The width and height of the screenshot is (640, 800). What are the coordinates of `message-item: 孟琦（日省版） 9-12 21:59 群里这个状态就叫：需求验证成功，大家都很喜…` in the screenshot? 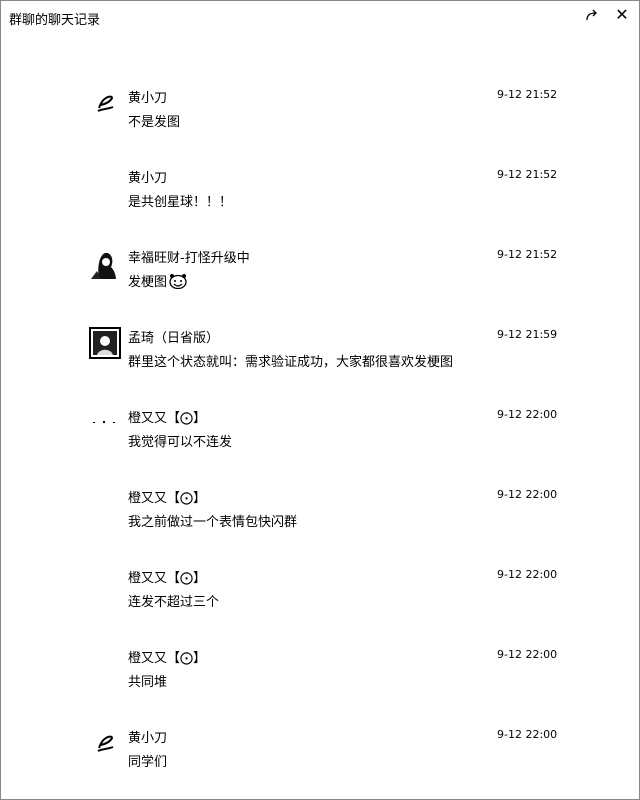 It's located at (320, 351).